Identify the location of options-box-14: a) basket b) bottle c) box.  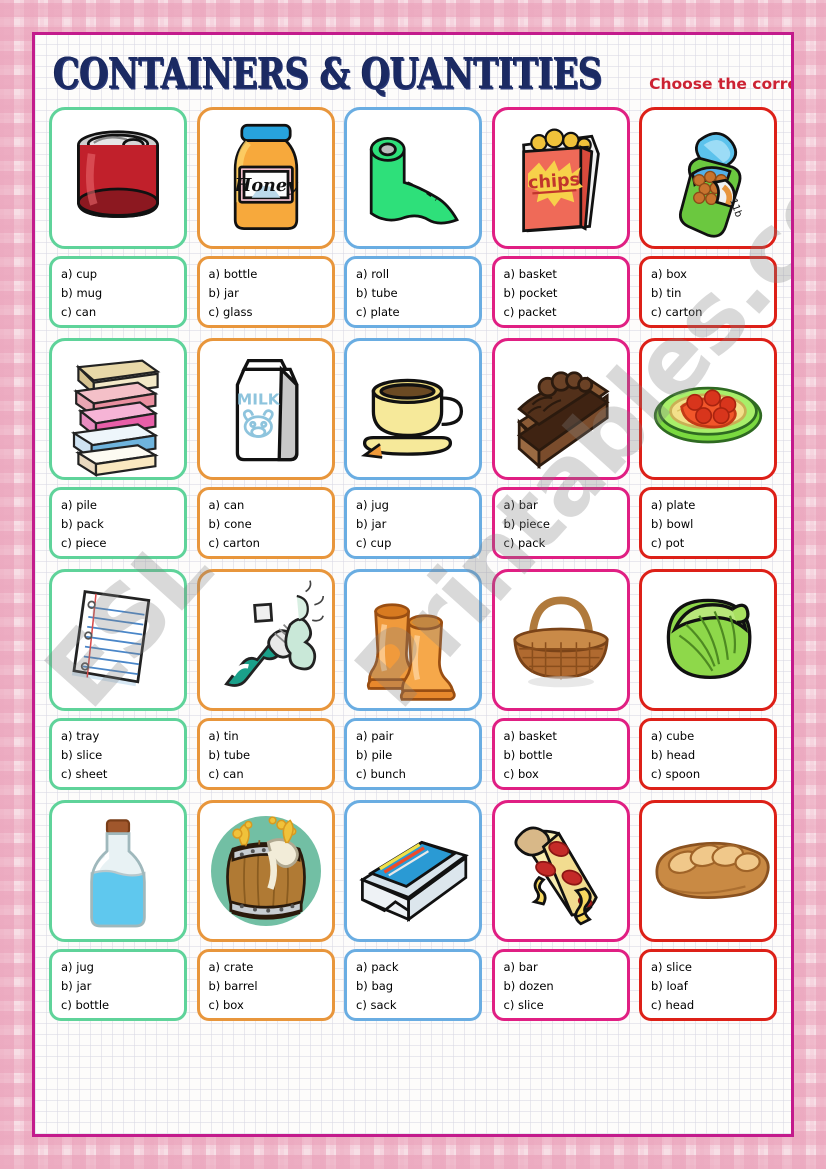
(560, 754).